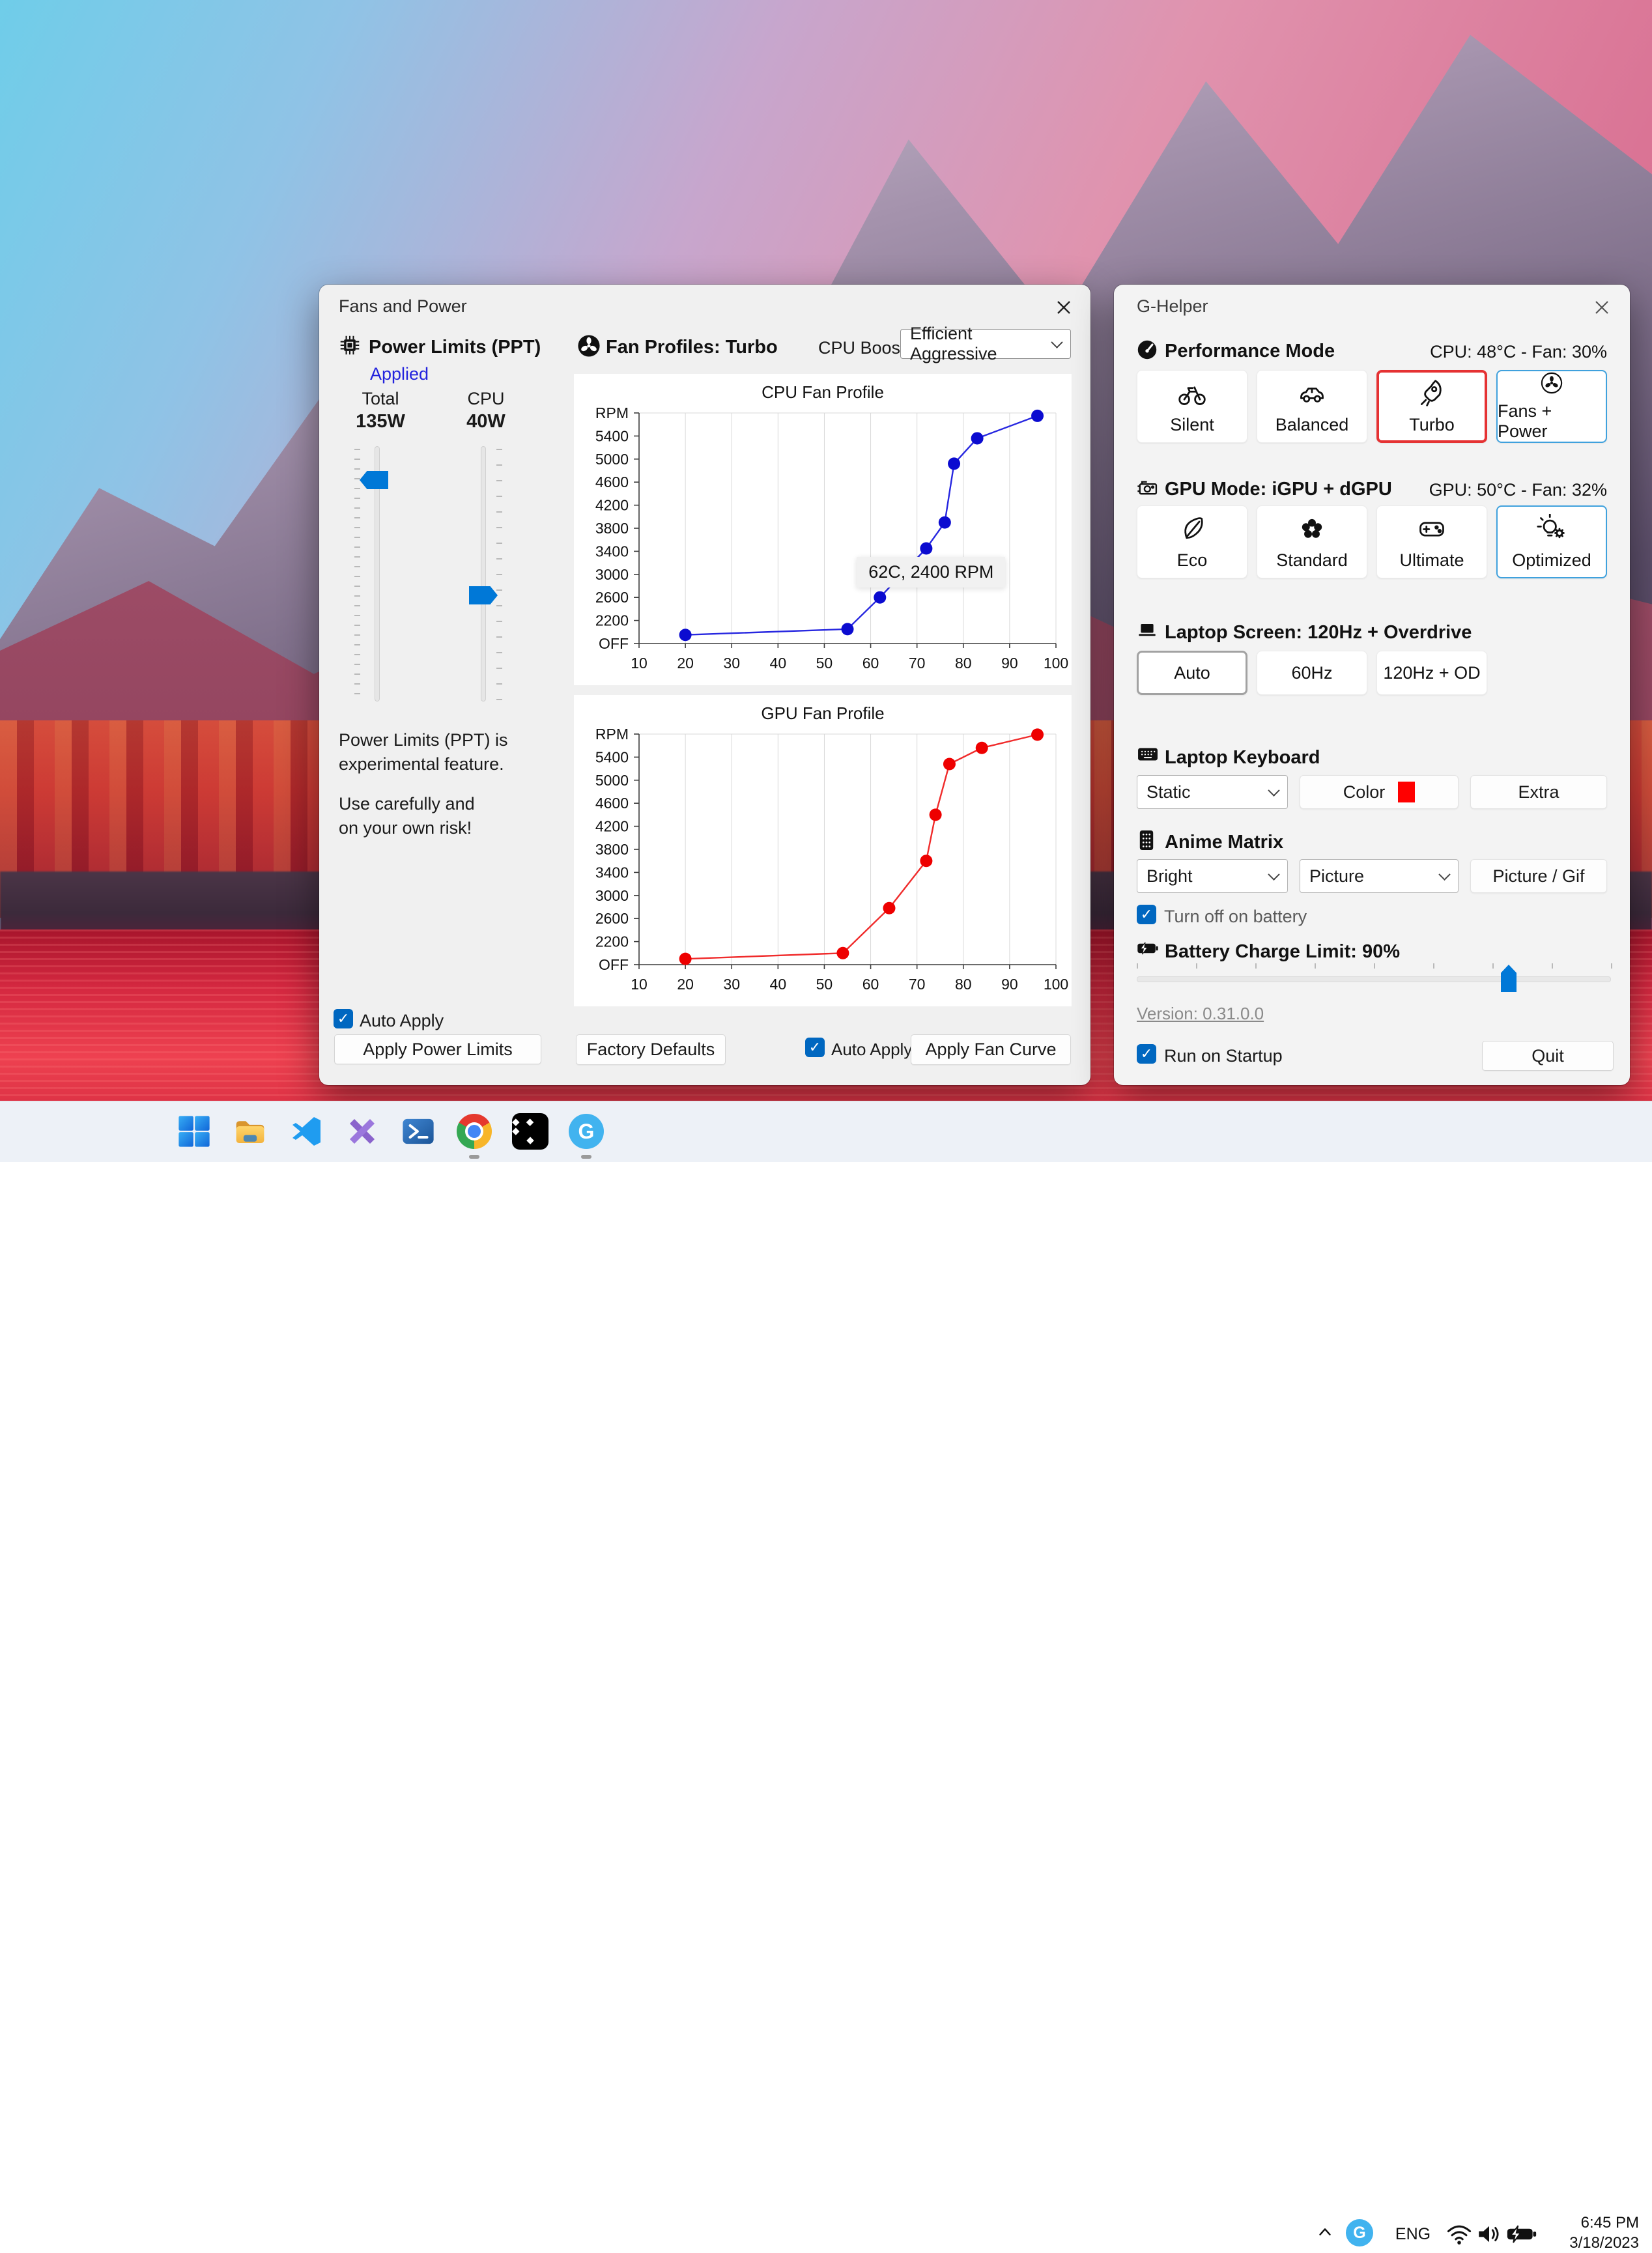 The height and width of the screenshot is (2253, 1652). I want to click on file-explorer-icon, so click(250, 1131).